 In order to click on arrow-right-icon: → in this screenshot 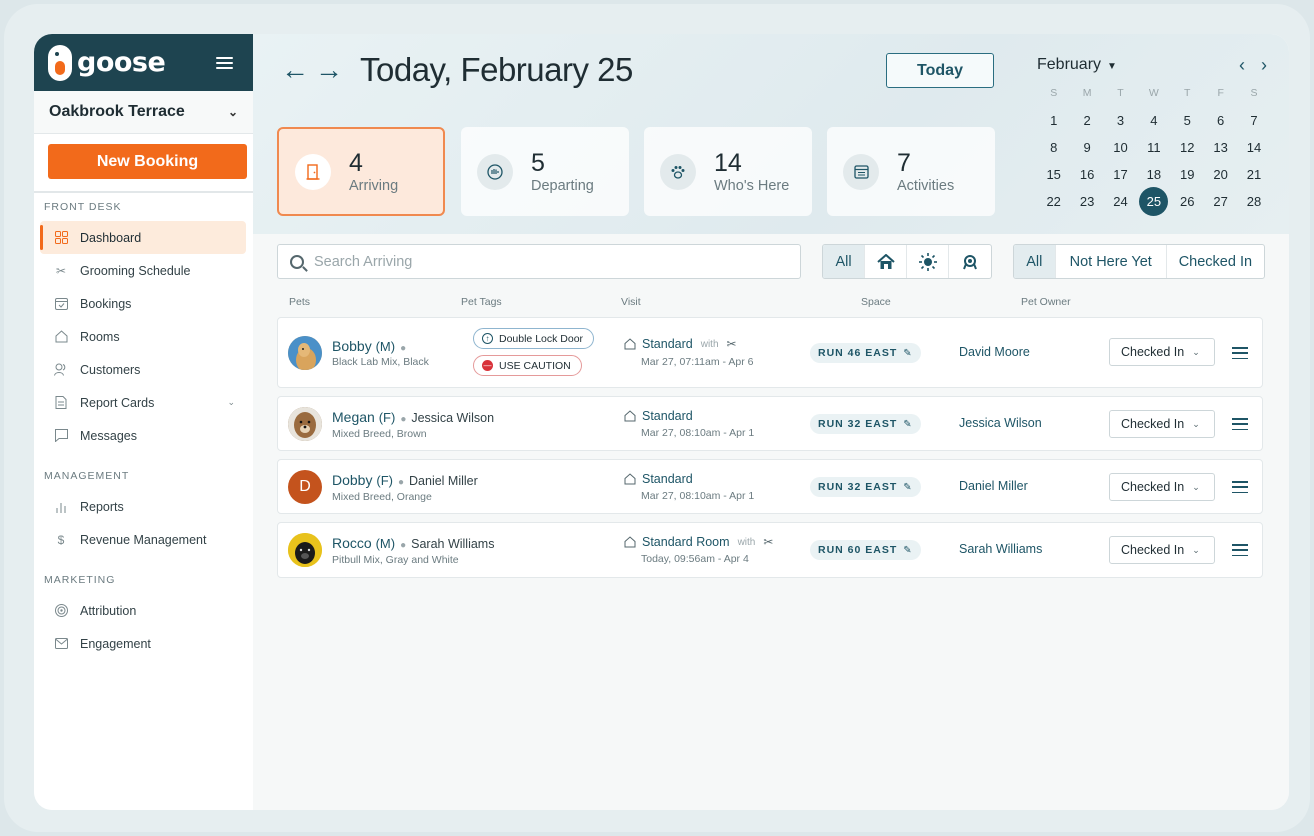, I will do `click(329, 70)`.